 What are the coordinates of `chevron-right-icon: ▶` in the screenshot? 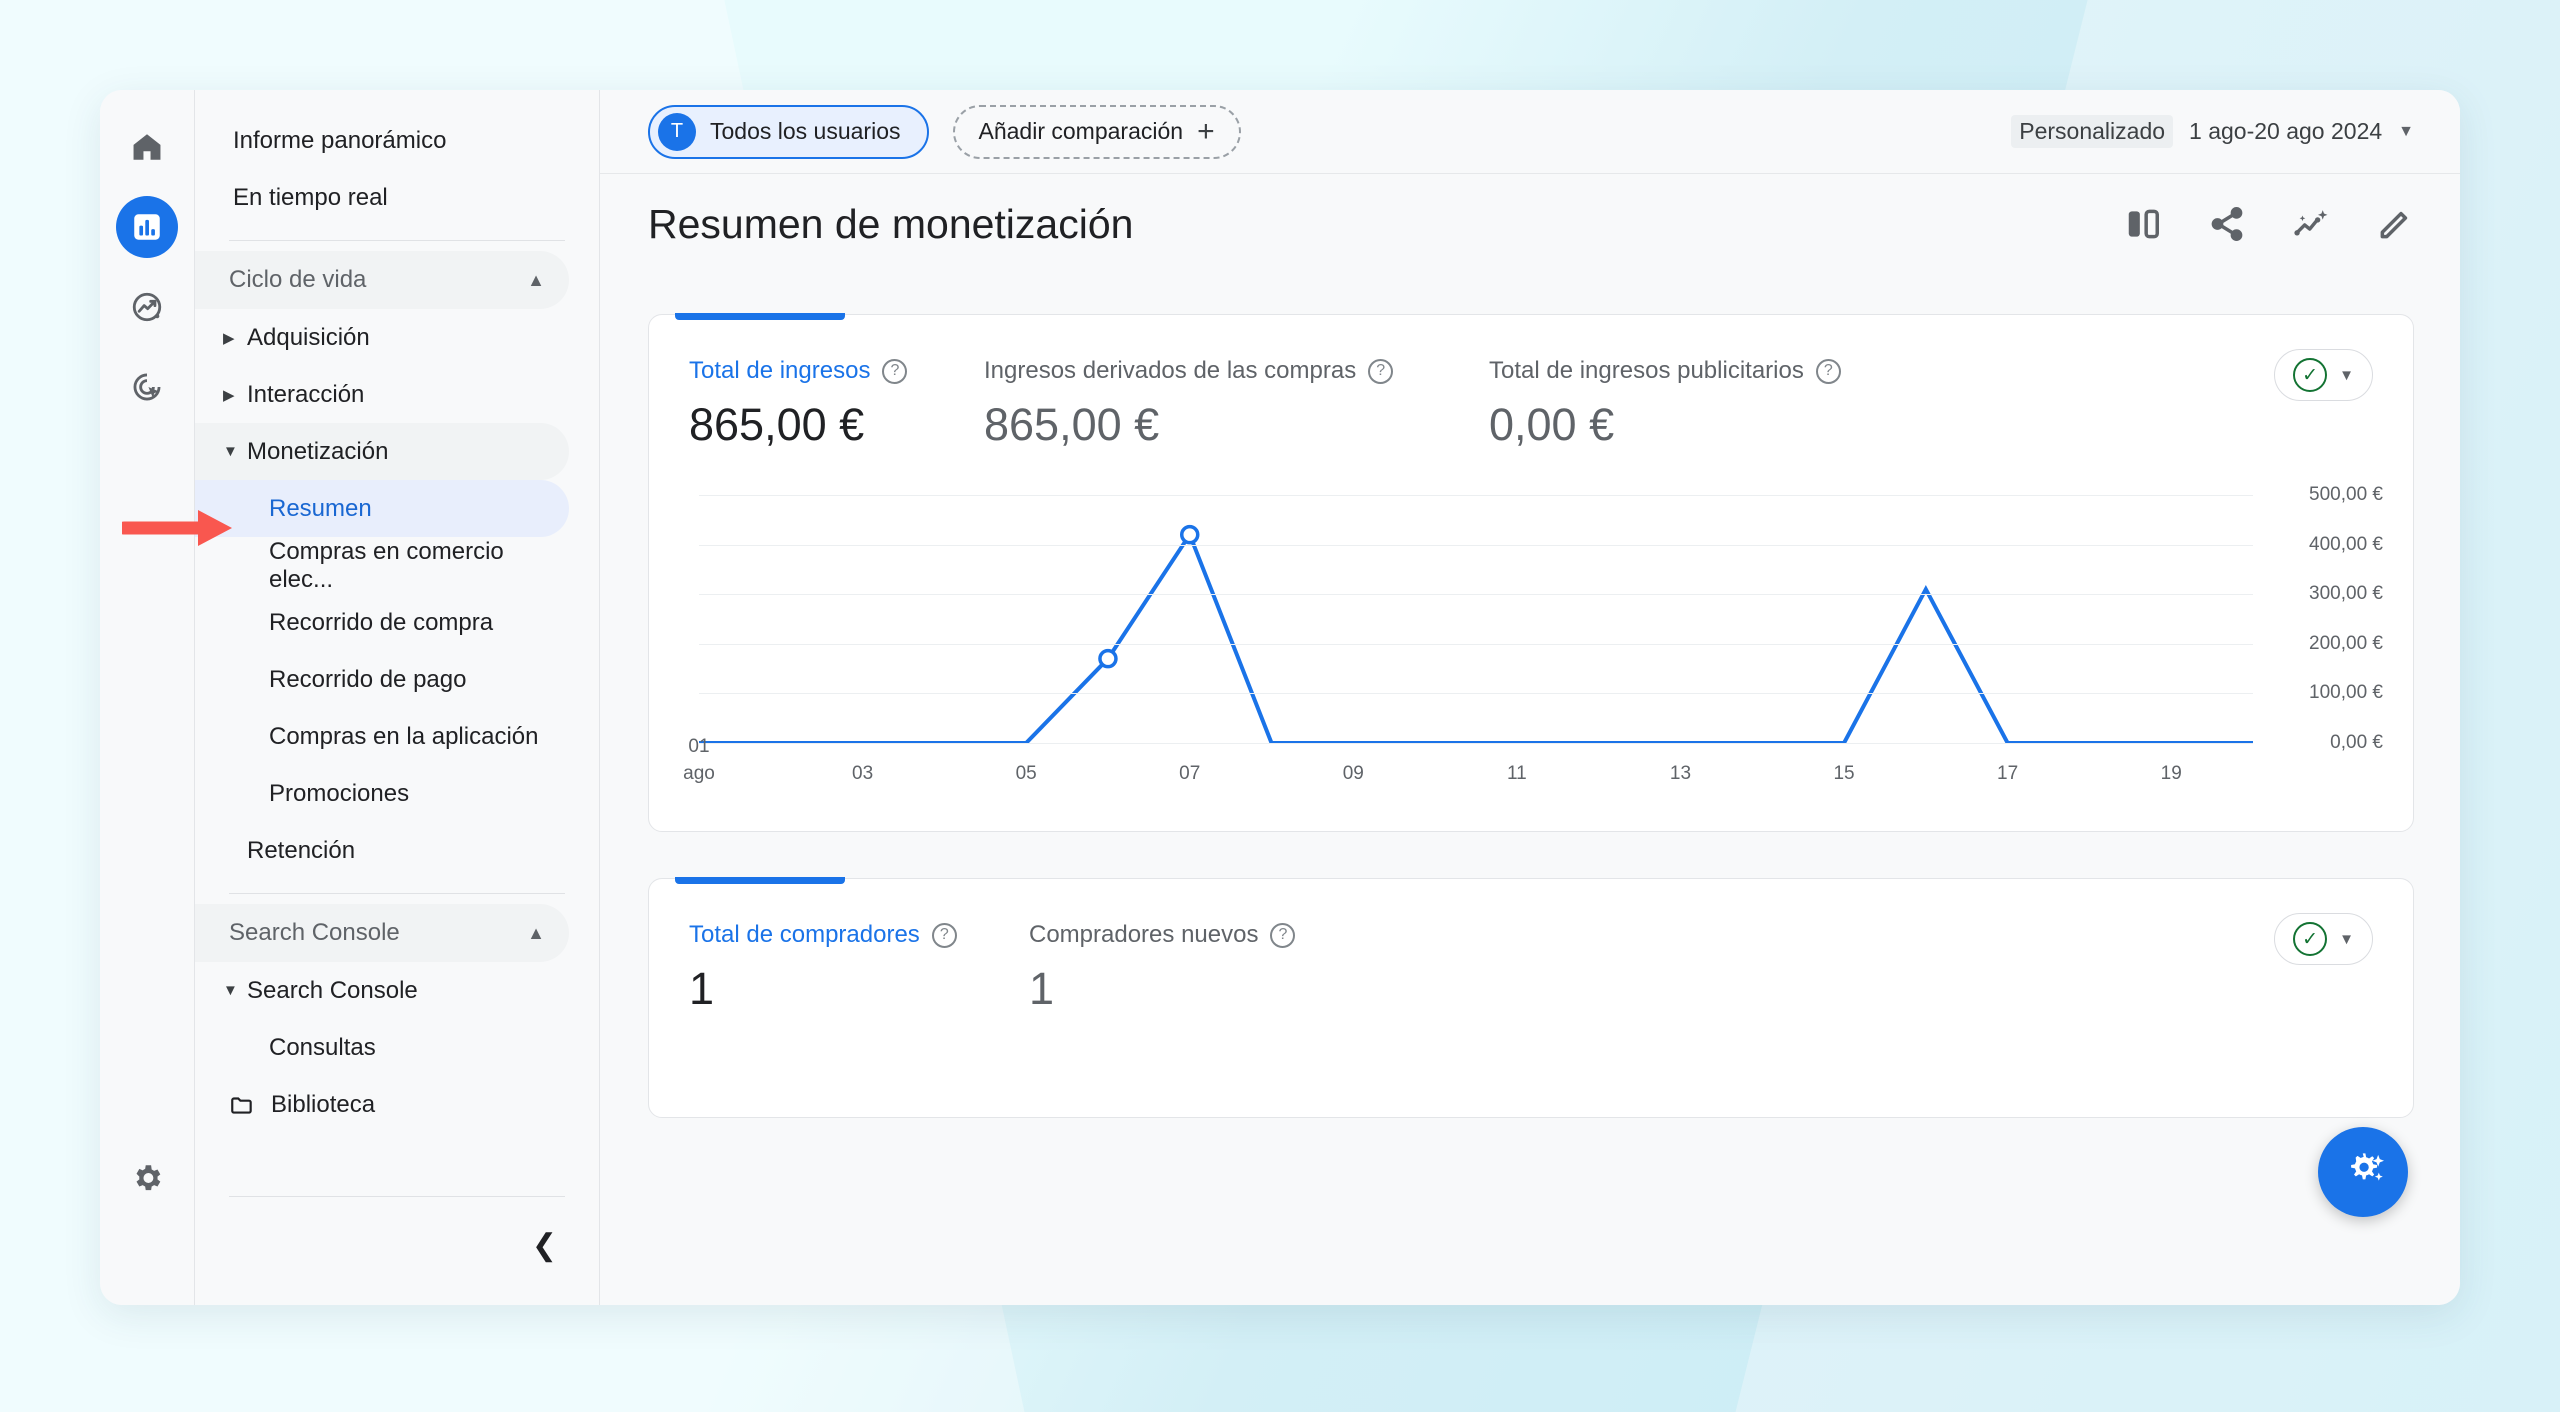 It's located at (229, 338).